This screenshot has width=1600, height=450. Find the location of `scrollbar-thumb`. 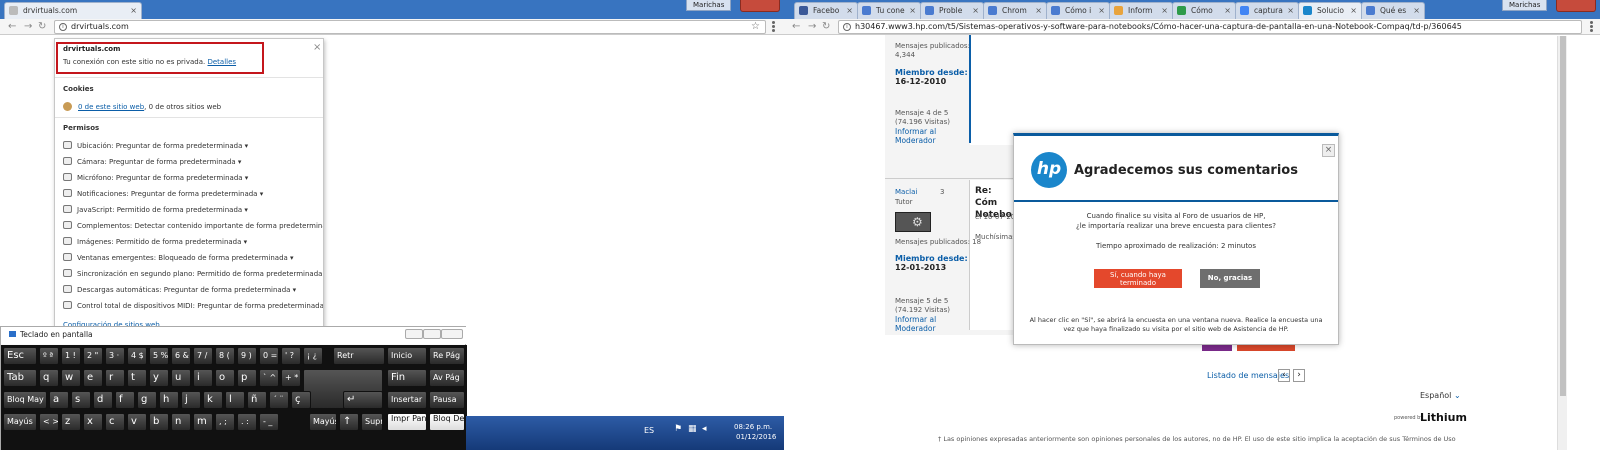

scrollbar-thumb is located at coordinates (1563, 216).